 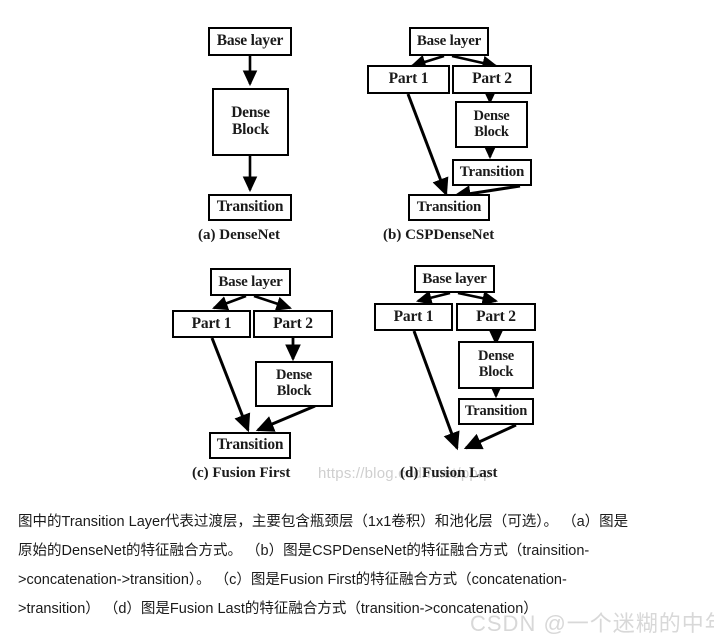 I want to click on panel-d-caption: (d) Fusion Last, so click(x=449, y=473).